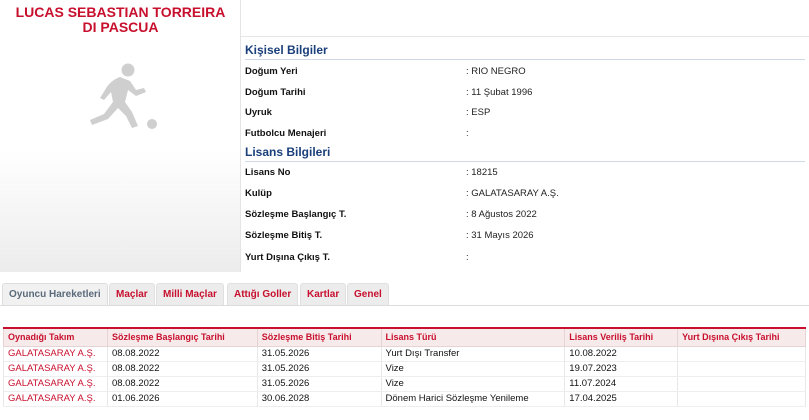 This screenshot has width=809, height=420. Describe the element at coordinates (496, 71) in the screenshot. I see `info-value: : RIO NEGRO` at that location.